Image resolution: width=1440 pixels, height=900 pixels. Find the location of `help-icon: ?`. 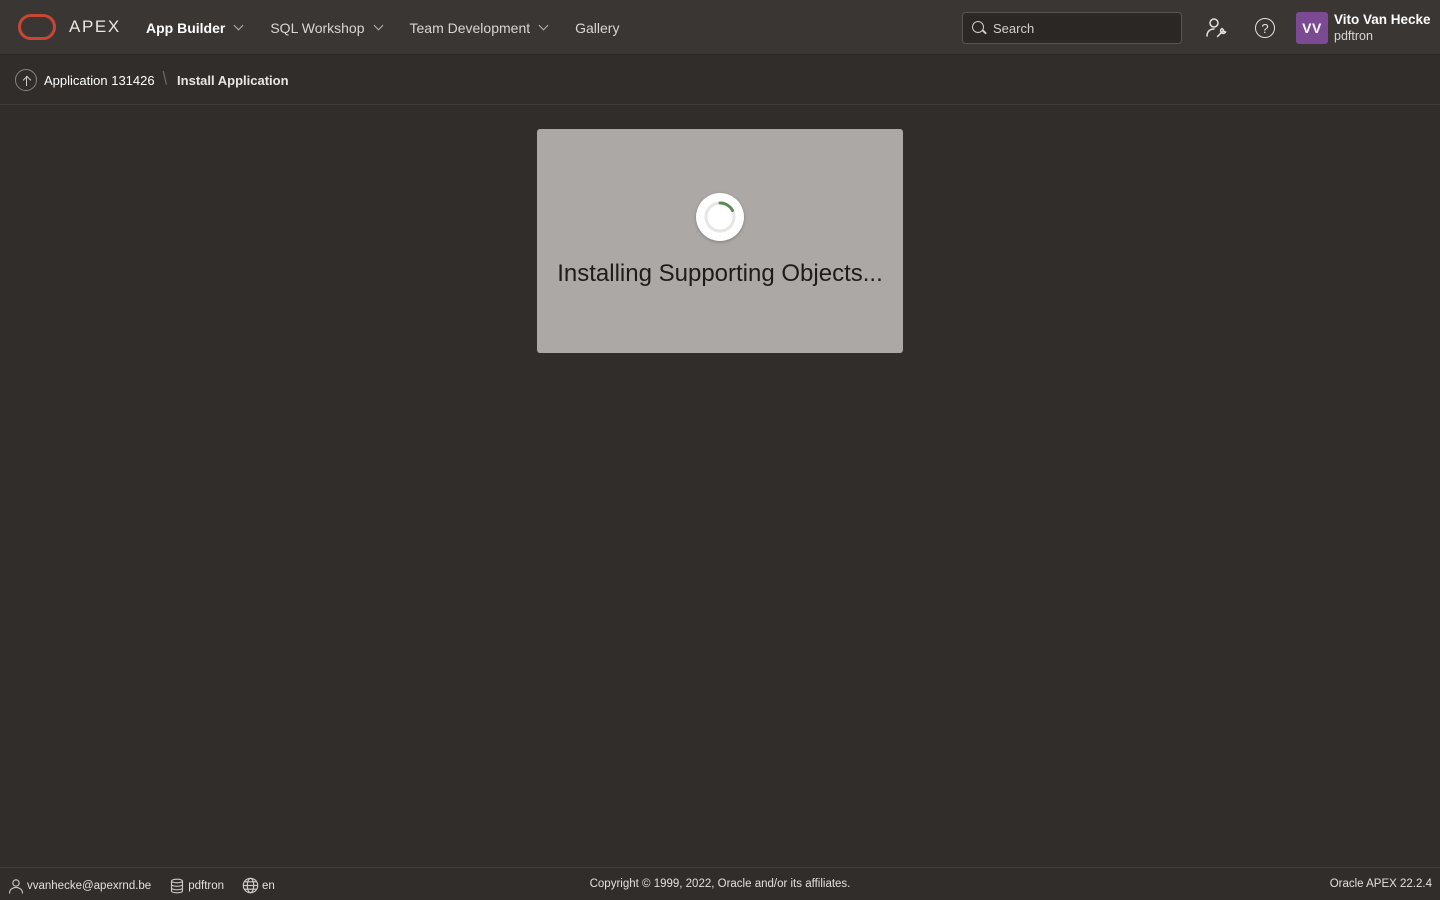

help-icon: ? is located at coordinates (1265, 28).